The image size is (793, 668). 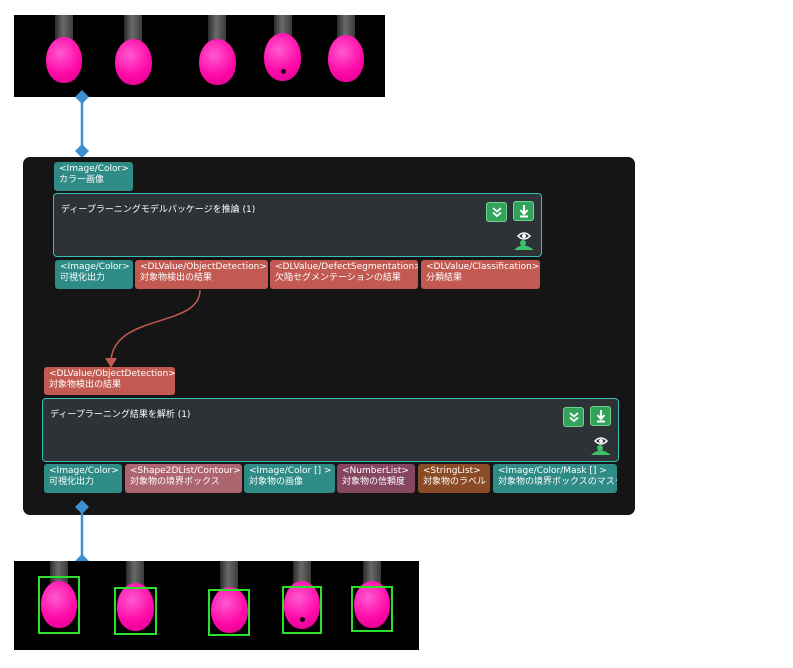 I want to click on node-title: ディープラーニング結果を解析 (1), so click(x=120, y=415).